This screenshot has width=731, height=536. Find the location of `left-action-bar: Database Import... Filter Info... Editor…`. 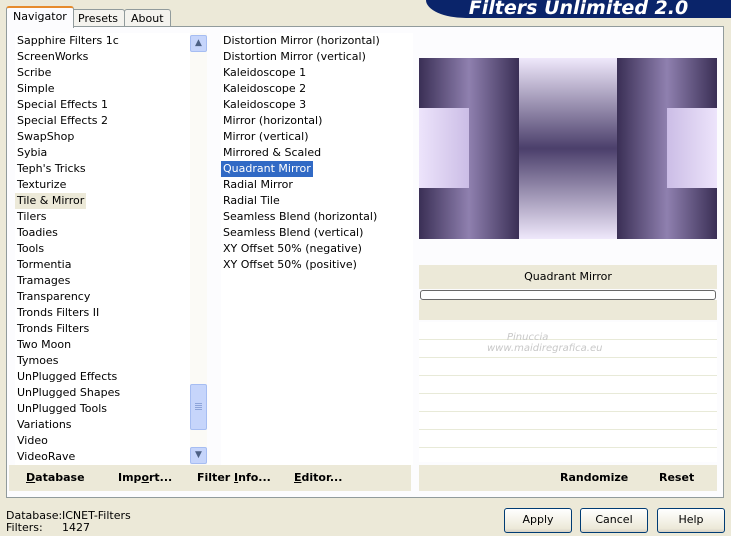

left-action-bar: Database Import... Filter Info... Editor… is located at coordinates (210, 478).